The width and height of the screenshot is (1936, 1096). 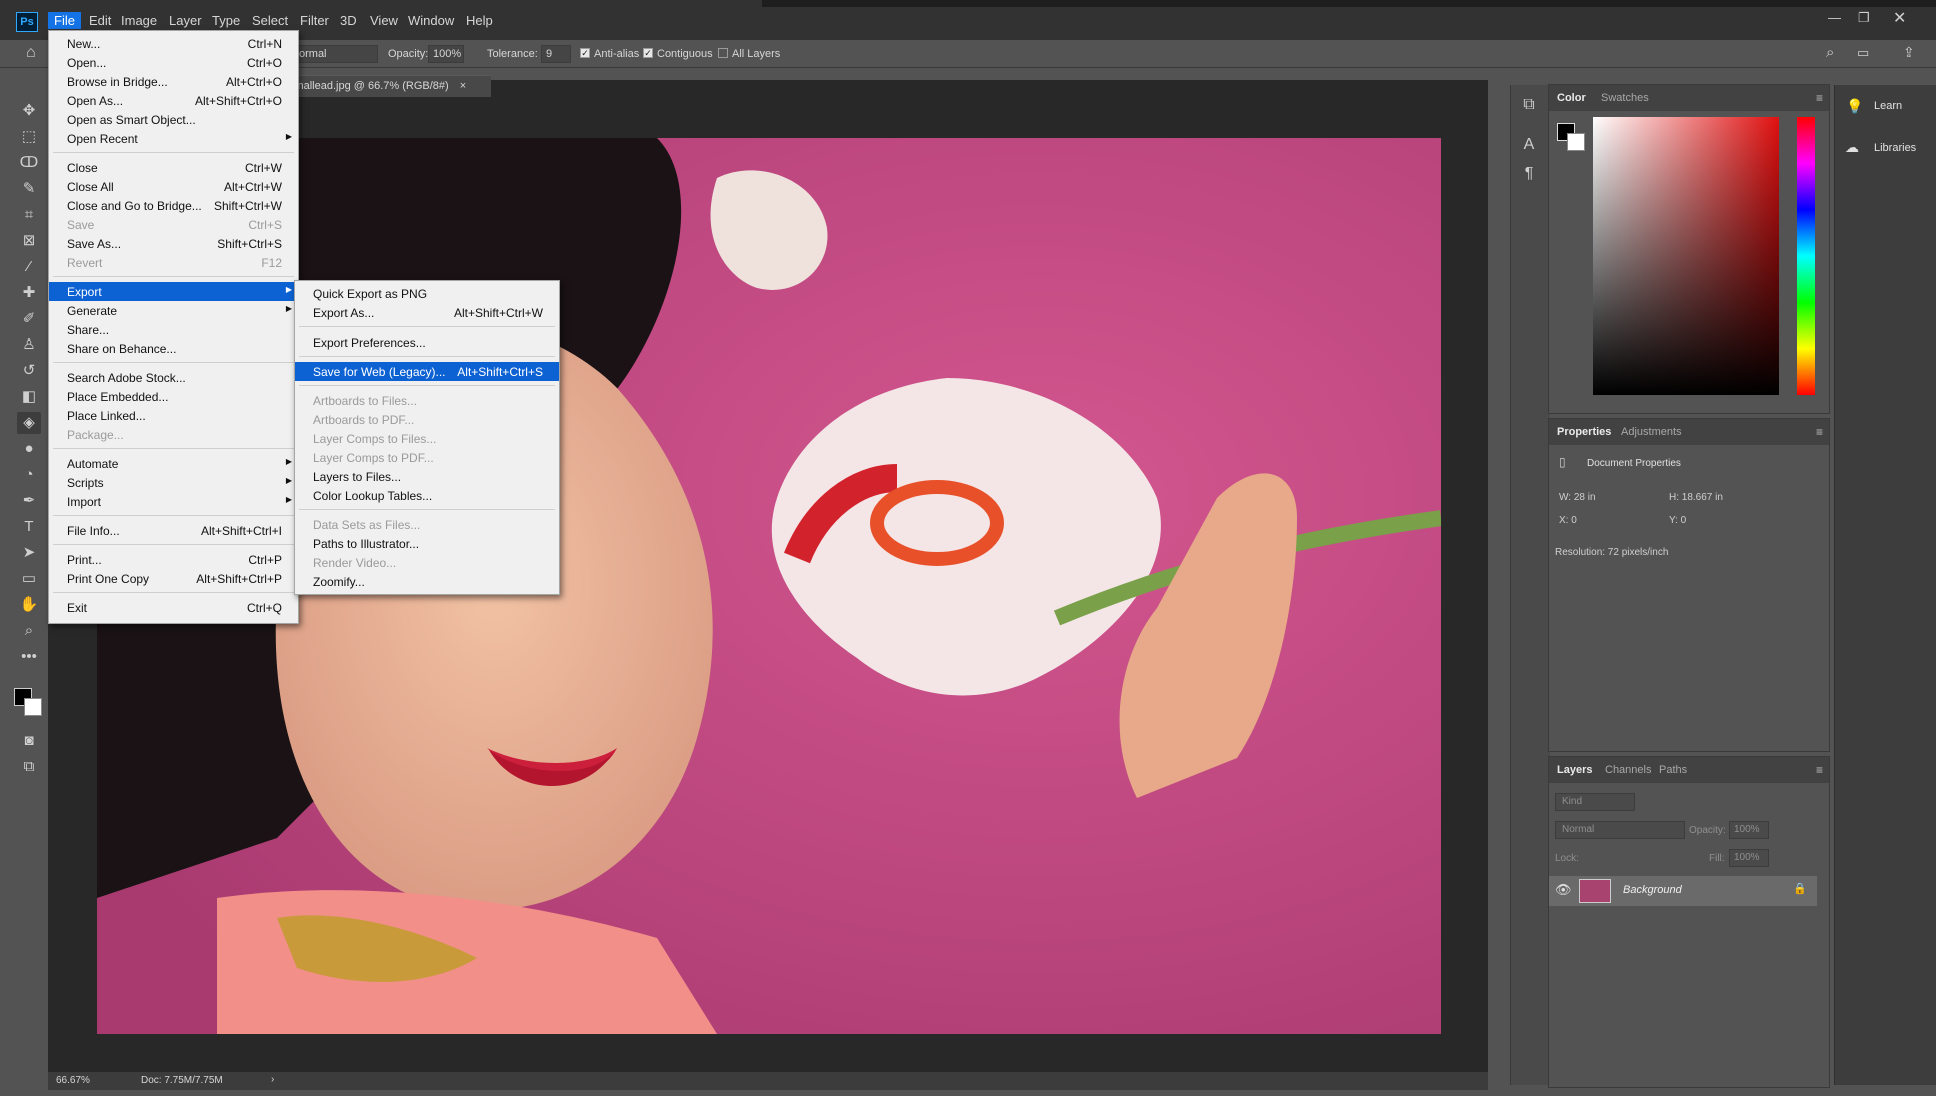 What do you see at coordinates (173, 482) in the screenshot?
I see `menu-scripts: Scripts ▶` at bounding box center [173, 482].